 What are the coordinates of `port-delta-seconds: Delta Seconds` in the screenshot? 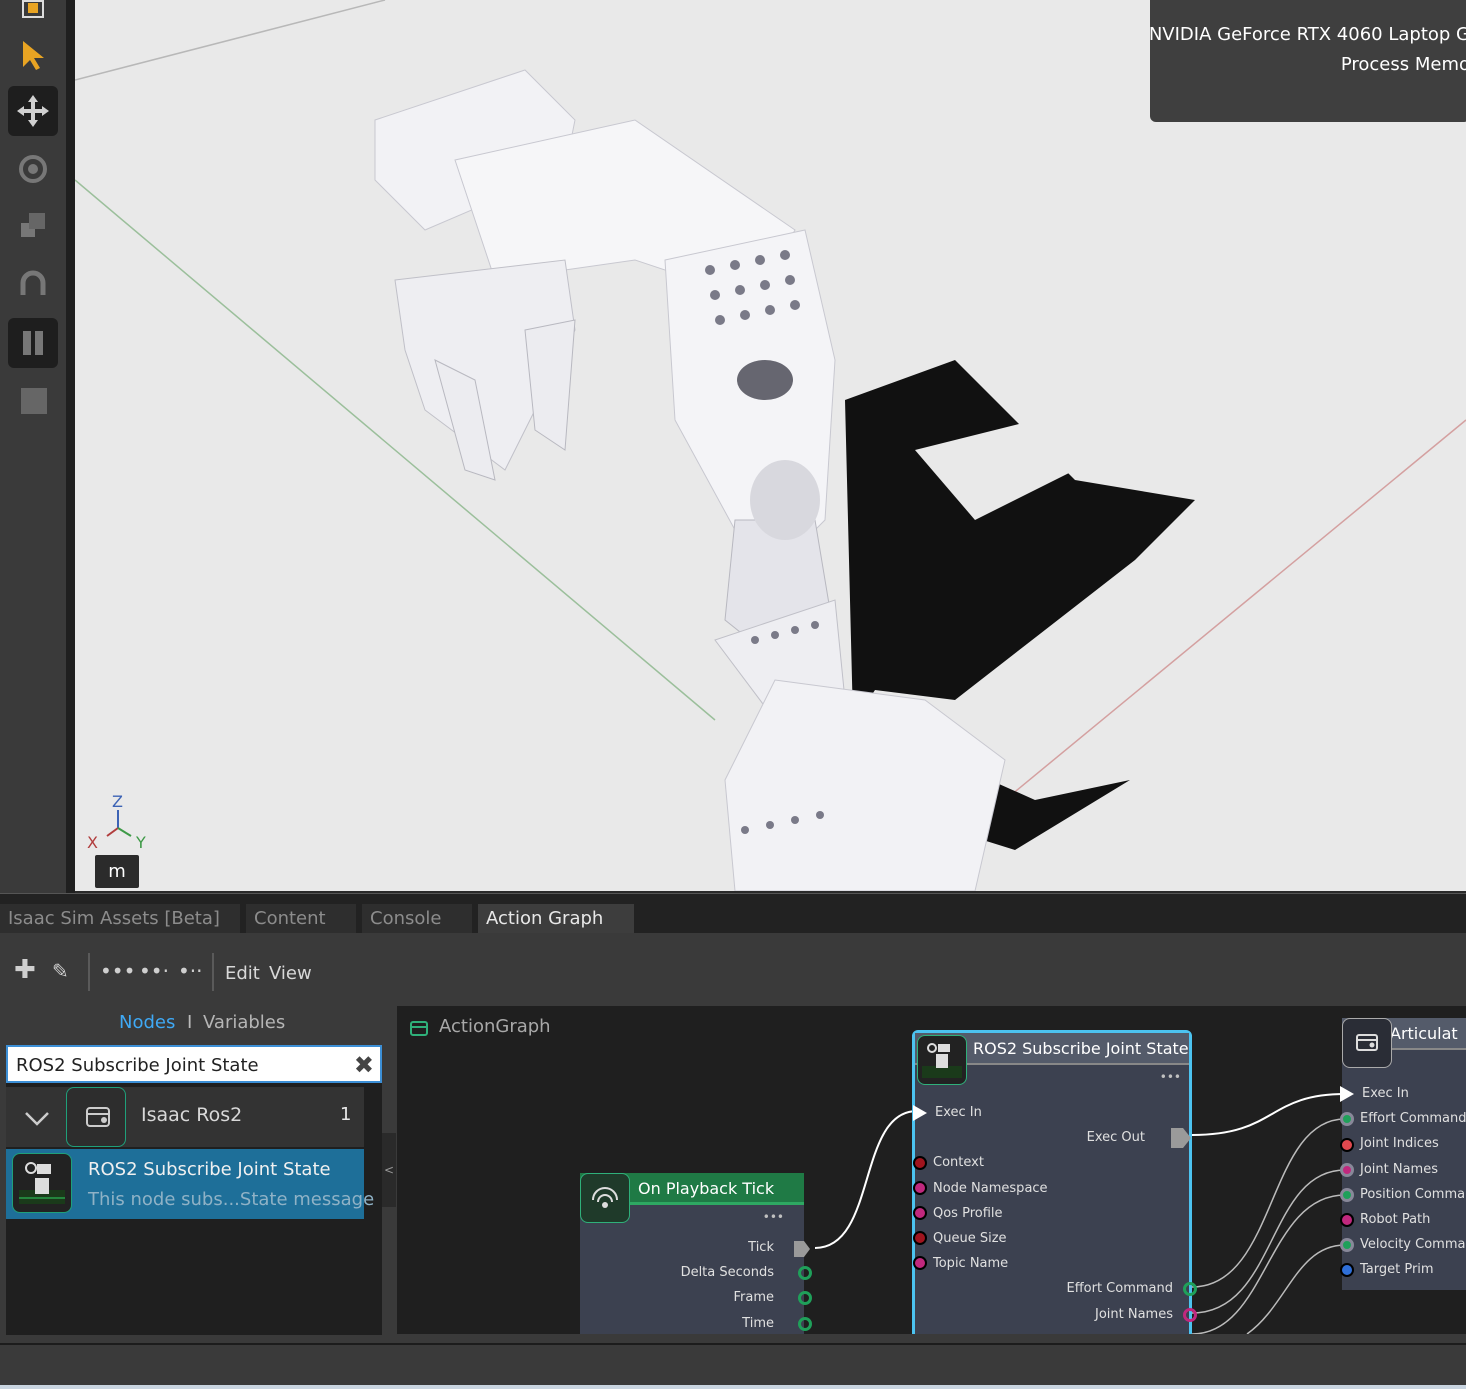 It's located at (727, 1272).